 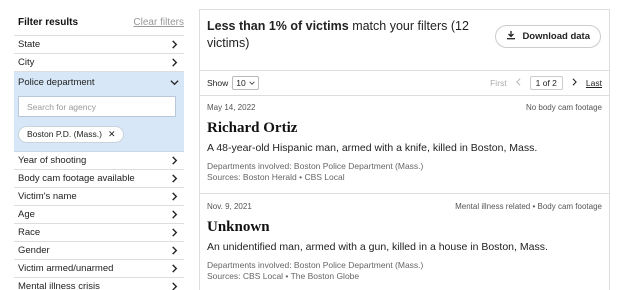 What do you see at coordinates (404, 128) in the screenshot?
I see `victim-name: Richard Ortiz` at bounding box center [404, 128].